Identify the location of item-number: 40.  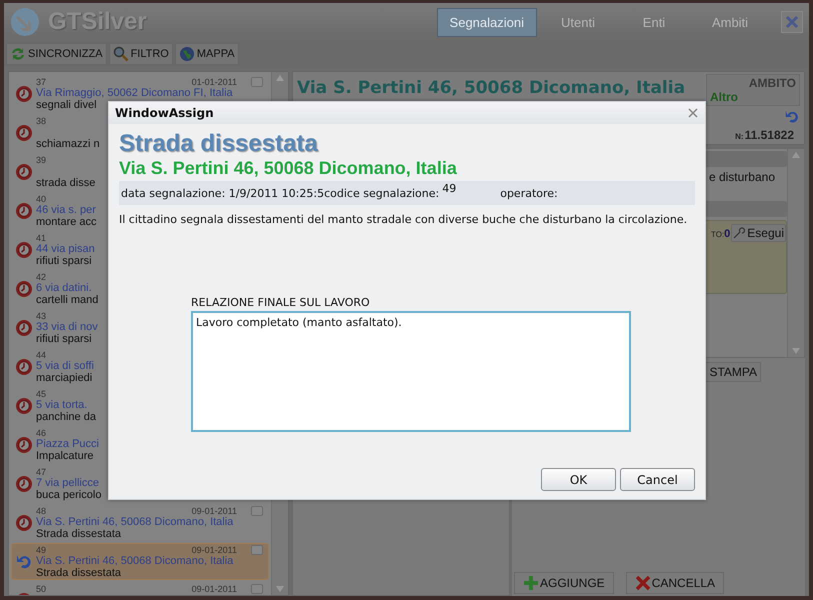
(41, 199).